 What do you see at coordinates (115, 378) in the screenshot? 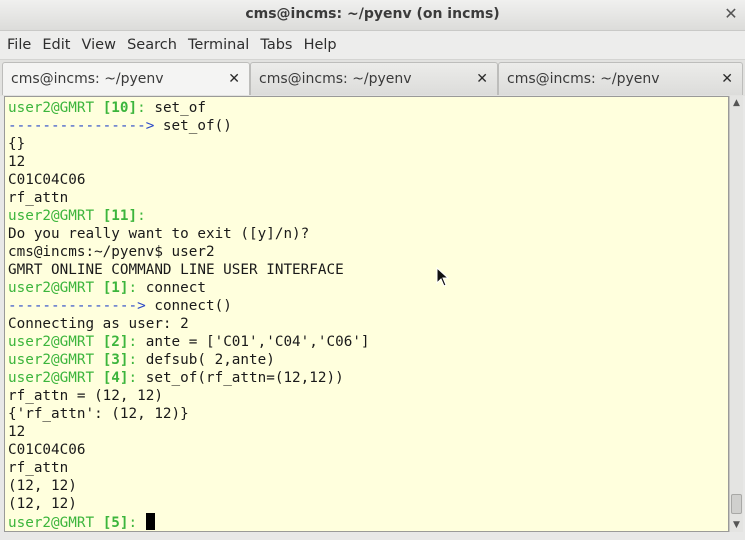
I see `prompt-number: [4]` at bounding box center [115, 378].